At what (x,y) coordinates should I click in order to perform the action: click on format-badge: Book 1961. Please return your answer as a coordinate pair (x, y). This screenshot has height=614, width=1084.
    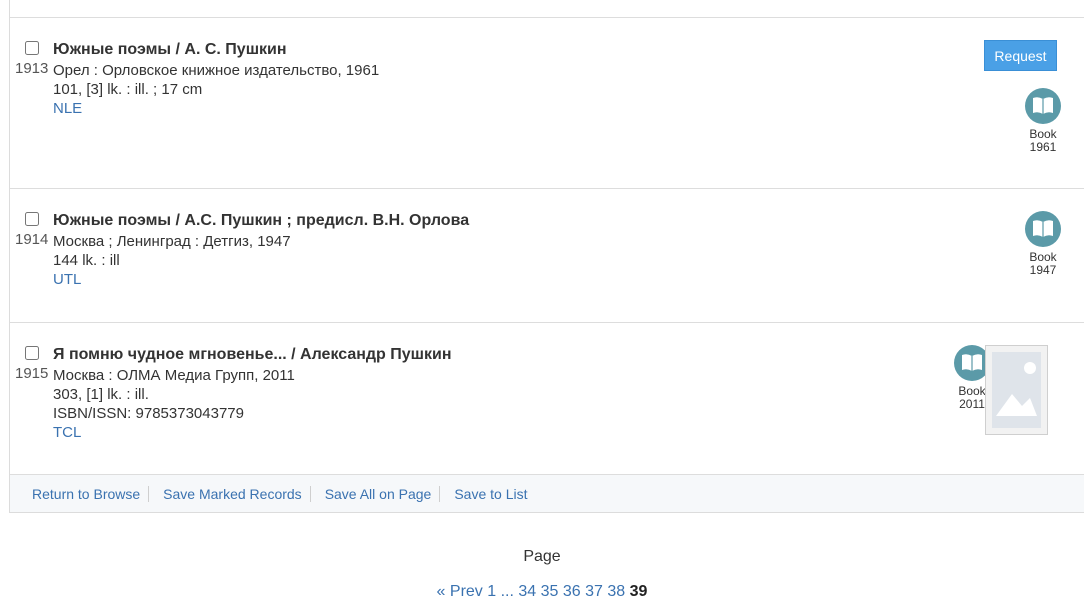
    Looking at the image, I should click on (1043, 121).